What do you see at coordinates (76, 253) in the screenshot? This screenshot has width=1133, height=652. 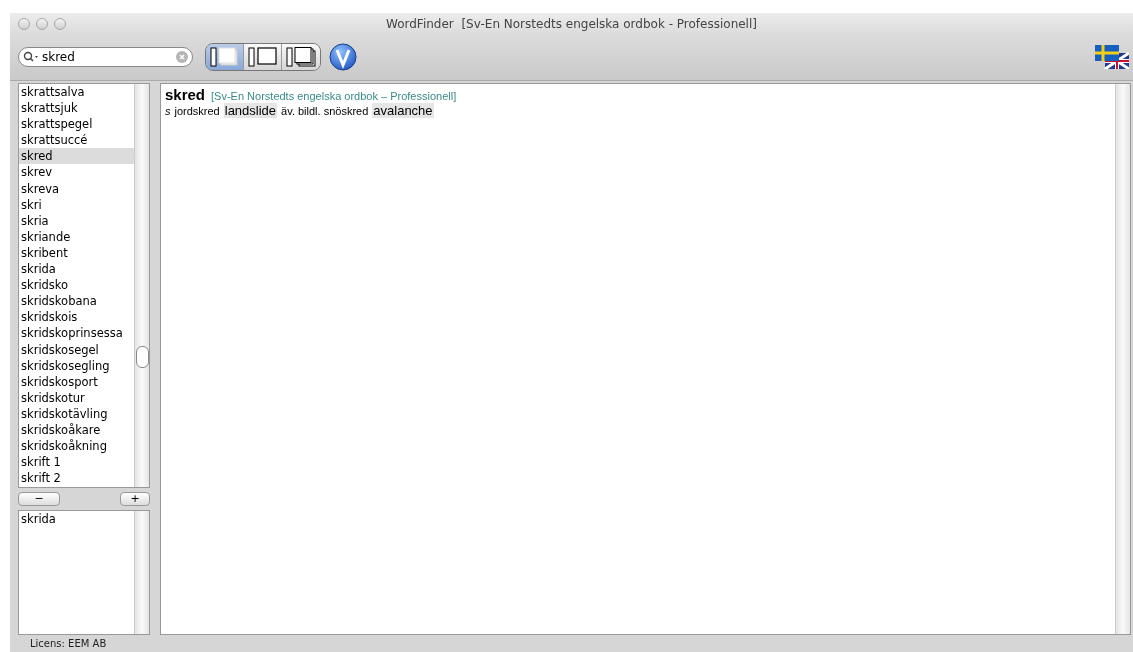 I see `word-list-item: skribent` at bounding box center [76, 253].